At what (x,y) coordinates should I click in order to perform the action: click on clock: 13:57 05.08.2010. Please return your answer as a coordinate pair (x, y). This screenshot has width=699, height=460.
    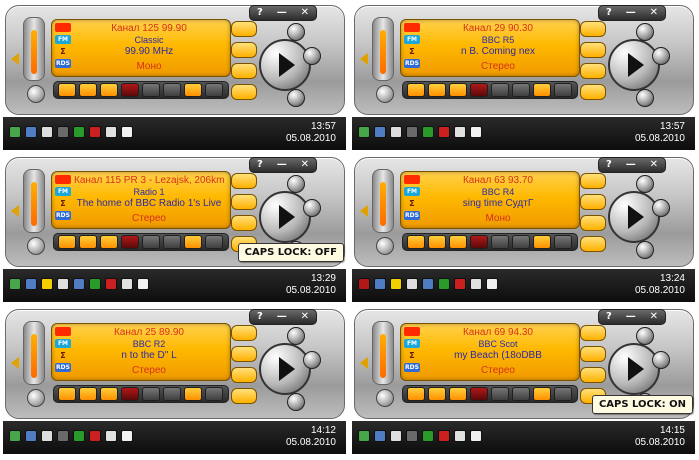
    Looking at the image, I should click on (660, 133).